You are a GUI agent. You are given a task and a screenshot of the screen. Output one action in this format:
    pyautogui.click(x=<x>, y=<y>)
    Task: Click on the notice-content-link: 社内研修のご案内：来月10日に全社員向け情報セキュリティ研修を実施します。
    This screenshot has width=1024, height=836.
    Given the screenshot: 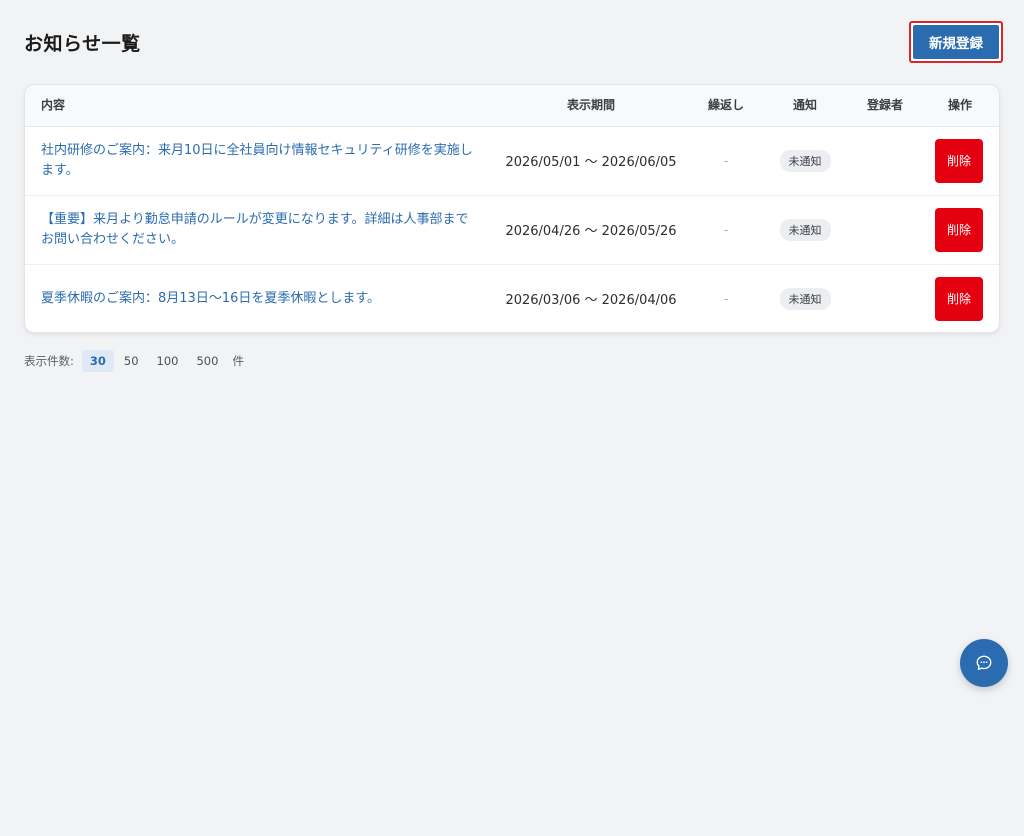 What is the action you would take?
    pyautogui.click(x=261, y=161)
    